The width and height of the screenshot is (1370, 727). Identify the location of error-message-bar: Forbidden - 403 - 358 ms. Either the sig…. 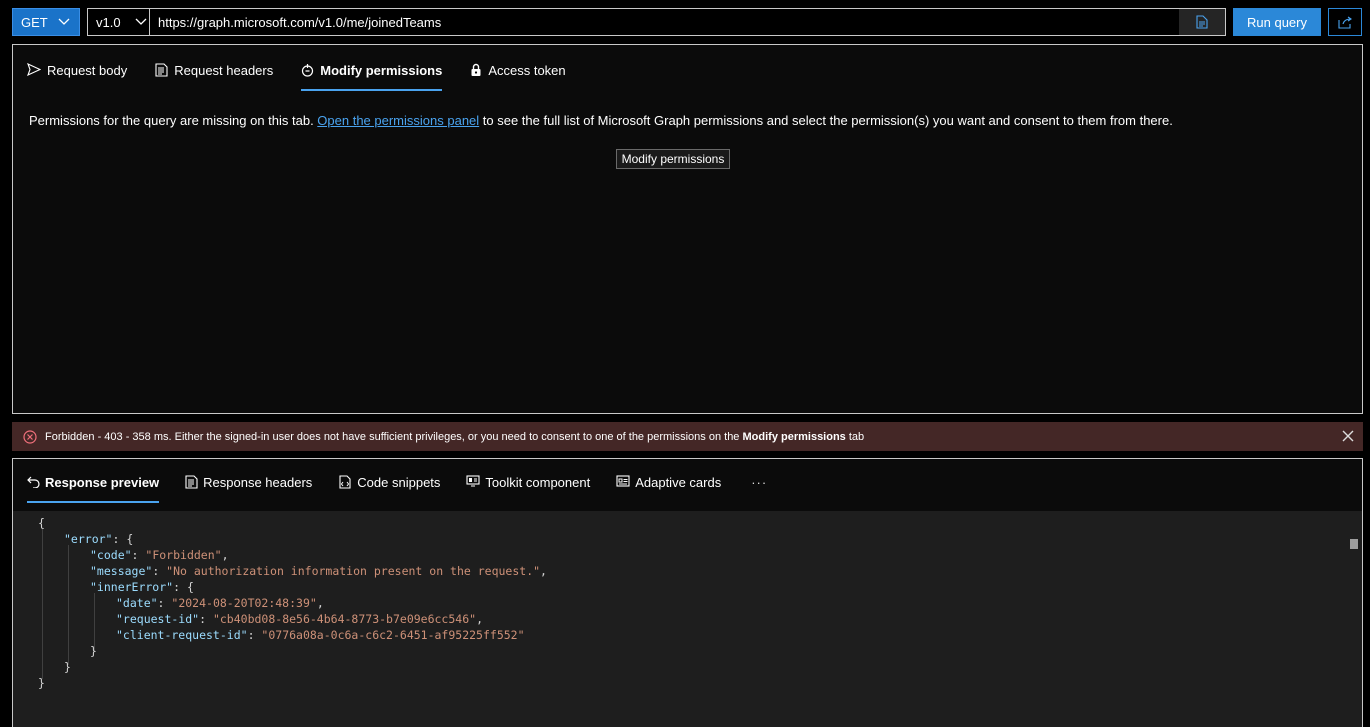
(687, 436).